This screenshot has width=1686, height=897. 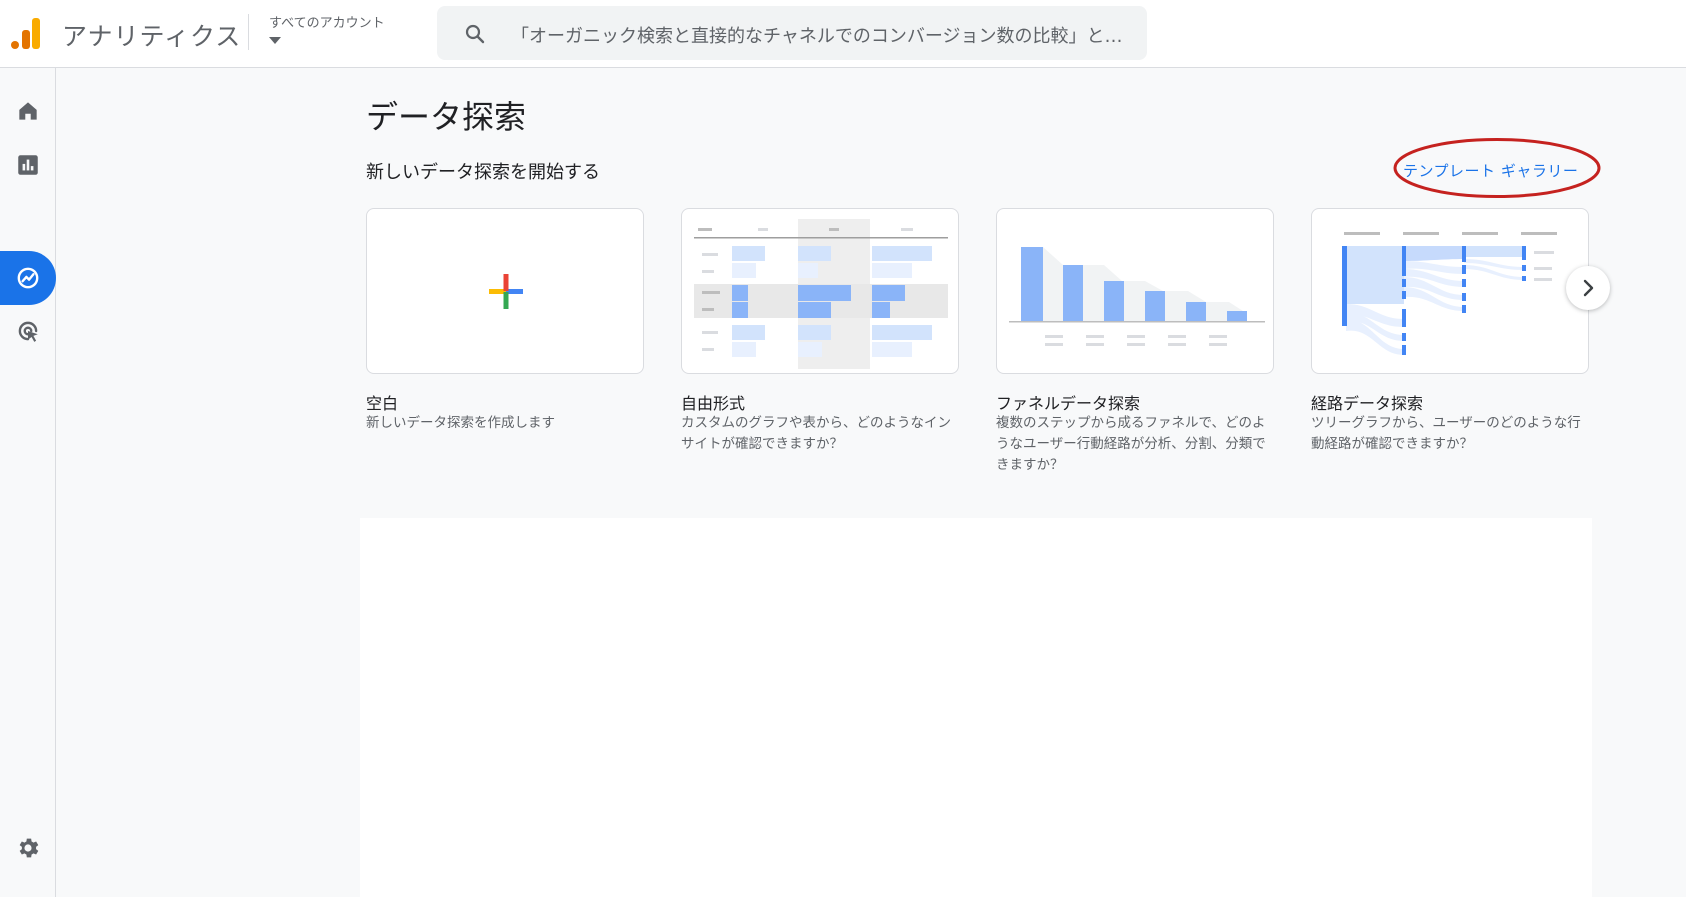 What do you see at coordinates (26, 33) in the screenshot?
I see `analytics-logo-icon` at bounding box center [26, 33].